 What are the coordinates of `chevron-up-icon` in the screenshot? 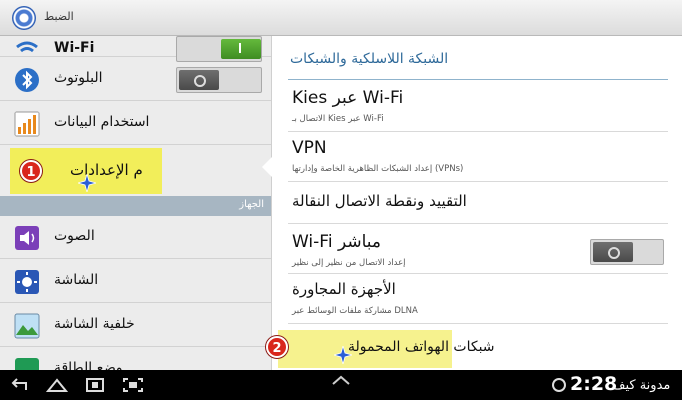 It's located at (341, 380).